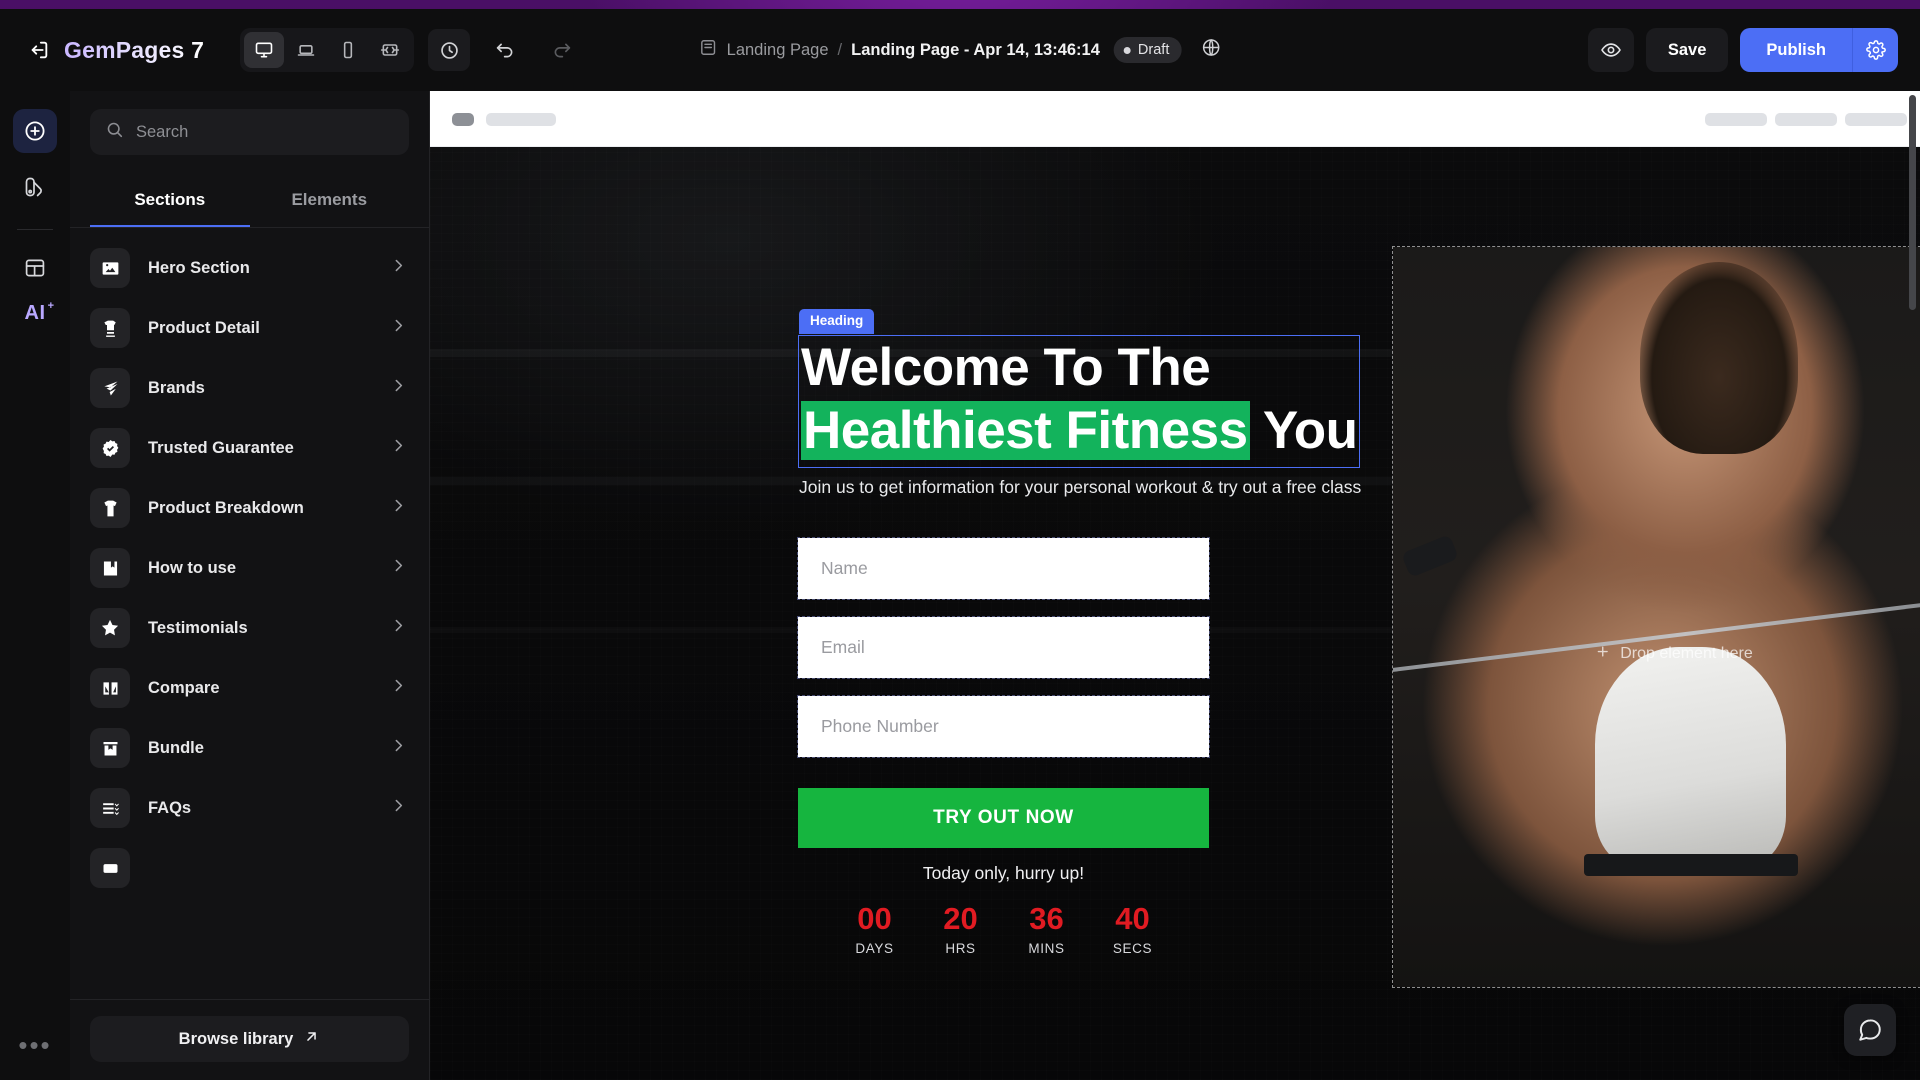 The width and height of the screenshot is (1920, 1080). What do you see at coordinates (1602, 654) in the screenshot?
I see `plus-icon` at bounding box center [1602, 654].